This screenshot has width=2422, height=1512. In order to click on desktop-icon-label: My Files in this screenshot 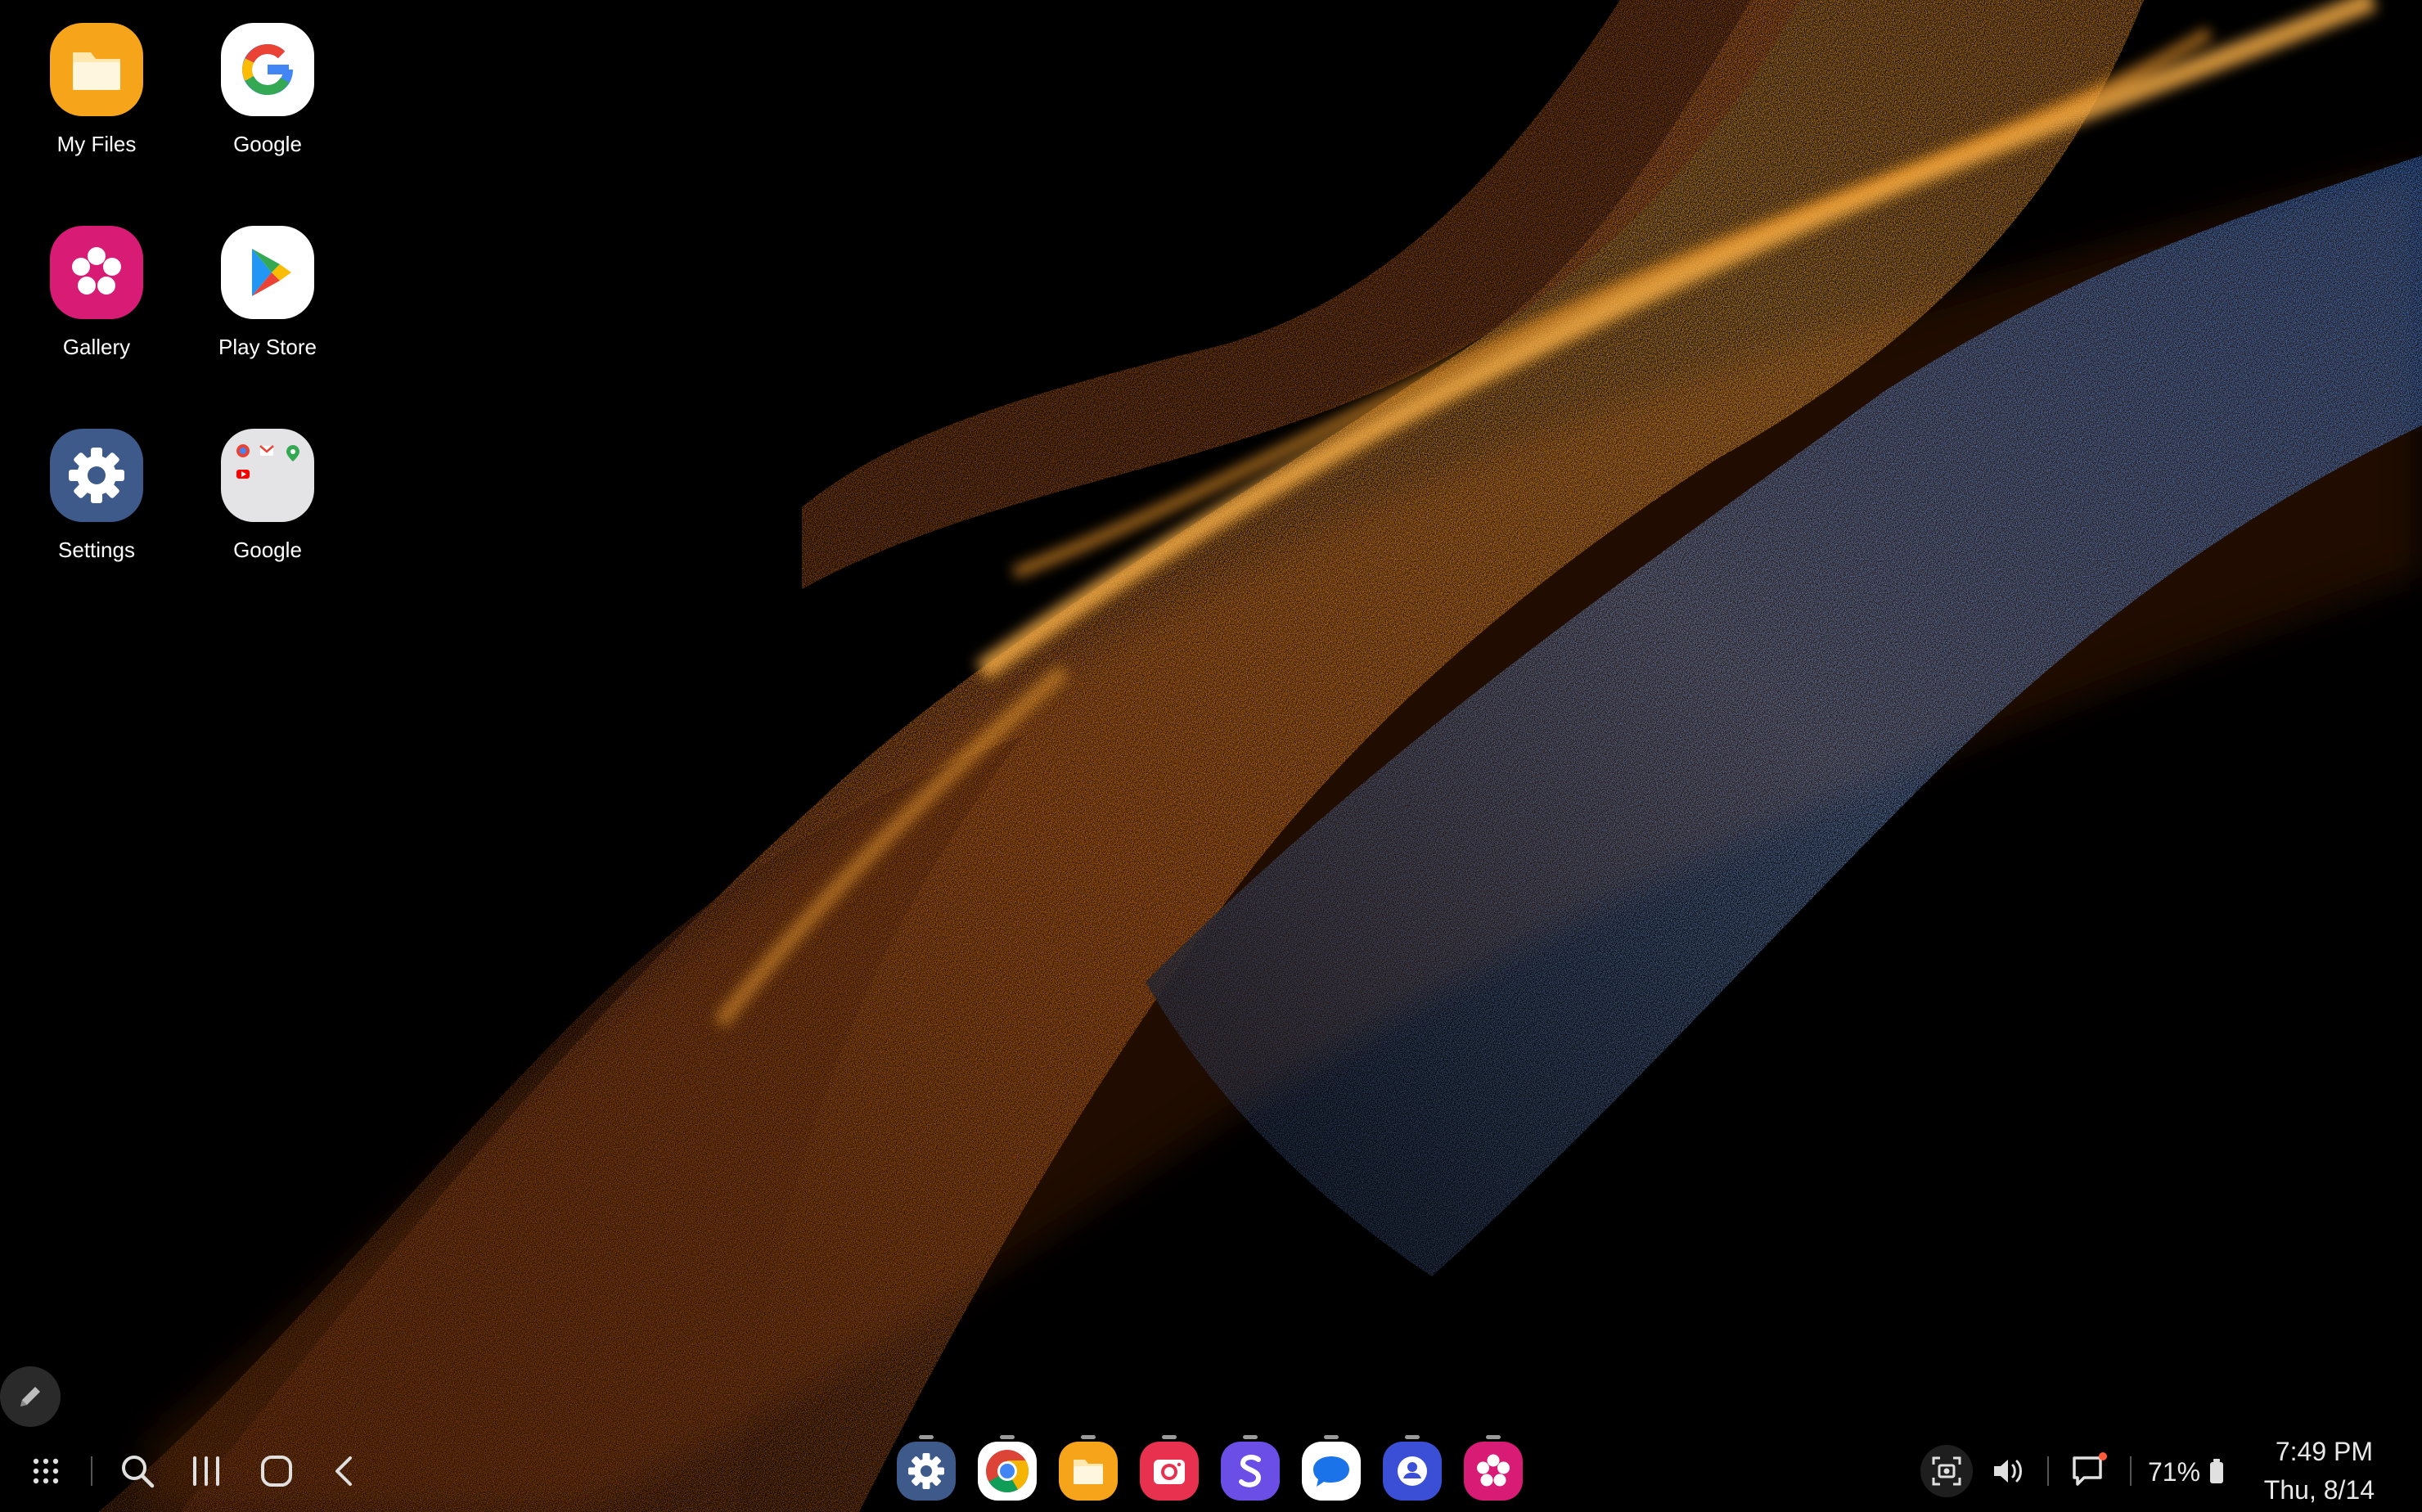, I will do `click(96, 144)`.